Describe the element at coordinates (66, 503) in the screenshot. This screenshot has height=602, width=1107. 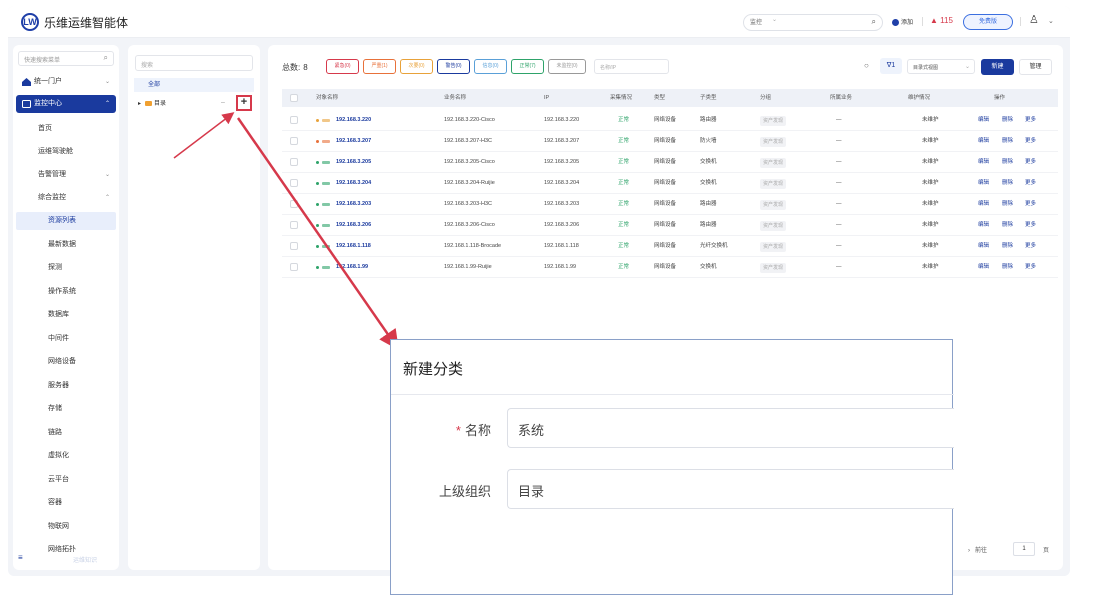
I see `sidebar-subitem: 容器` at that location.